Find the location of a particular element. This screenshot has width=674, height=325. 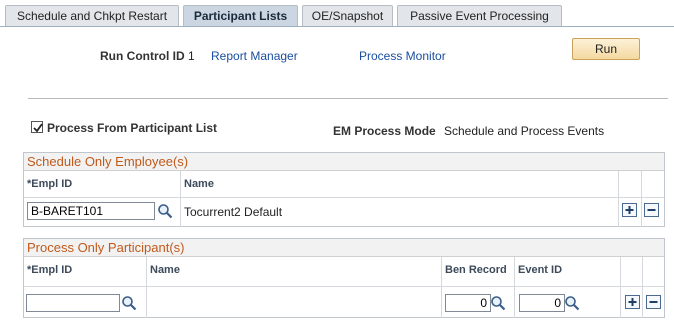

column-header-ben-record: Ben Record is located at coordinates (476, 270).